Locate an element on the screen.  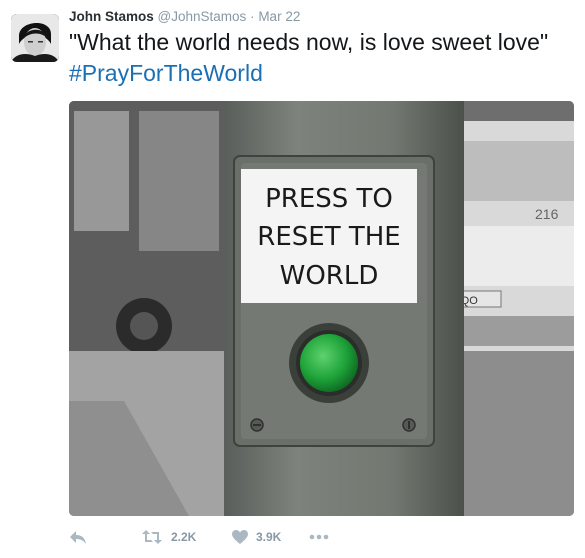
like-button: 3.9K is located at coordinates (256, 537).